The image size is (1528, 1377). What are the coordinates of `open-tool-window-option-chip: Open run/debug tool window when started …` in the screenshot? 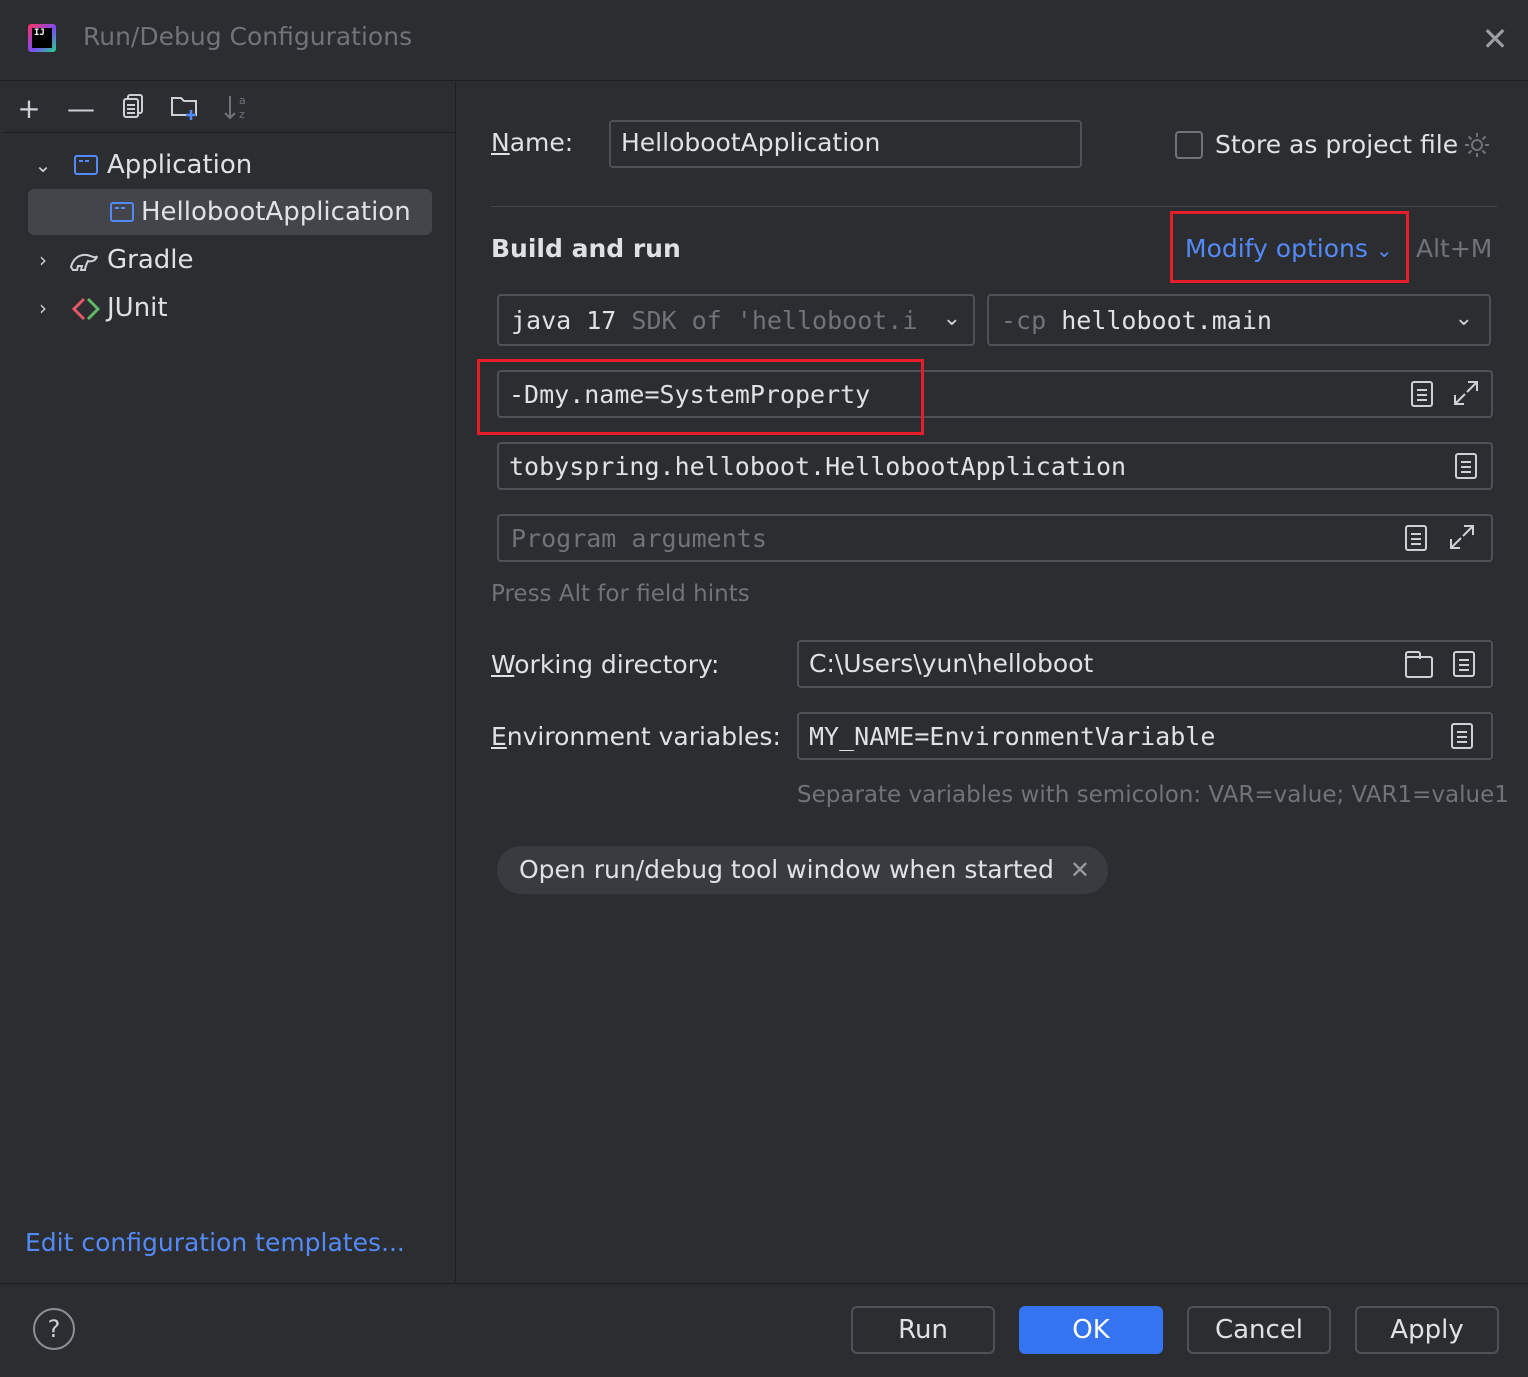 It's located at (802, 870).